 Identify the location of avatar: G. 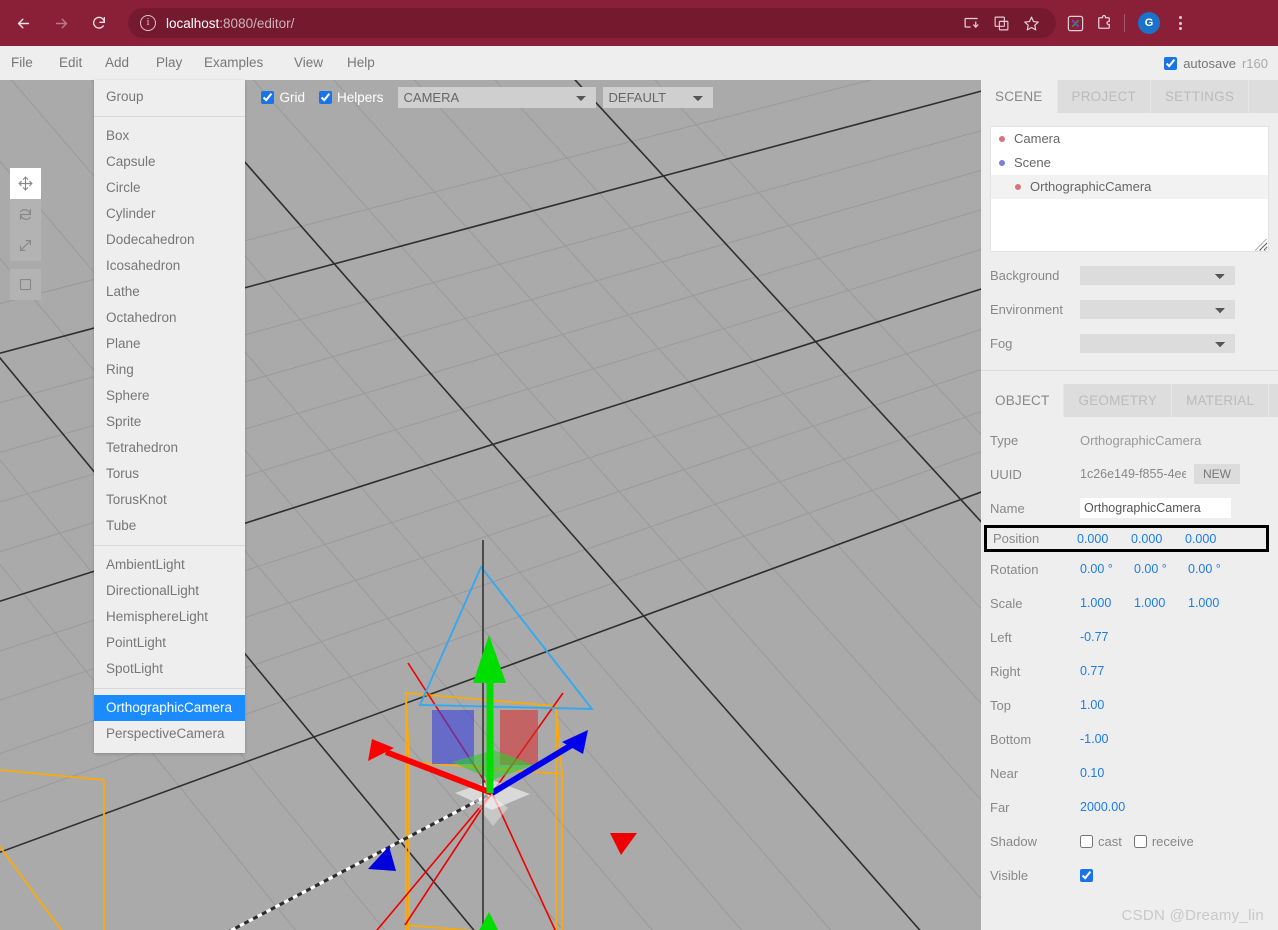
(1149, 23).